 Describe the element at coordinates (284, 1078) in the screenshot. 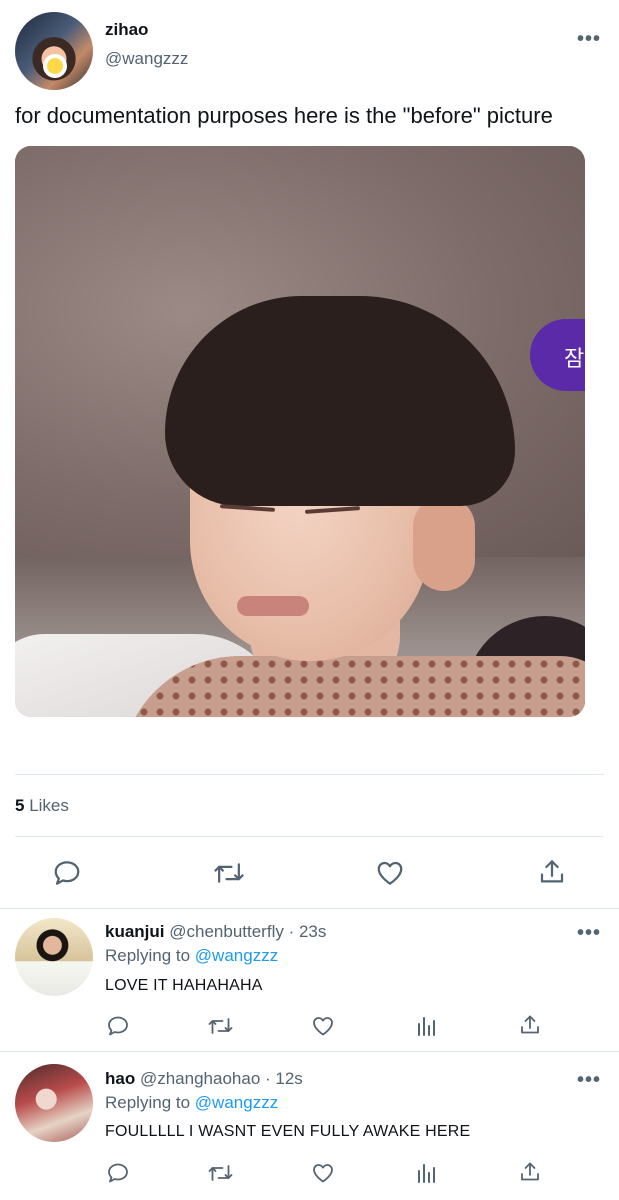

I see `reply-timestamp: · 12s` at that location.